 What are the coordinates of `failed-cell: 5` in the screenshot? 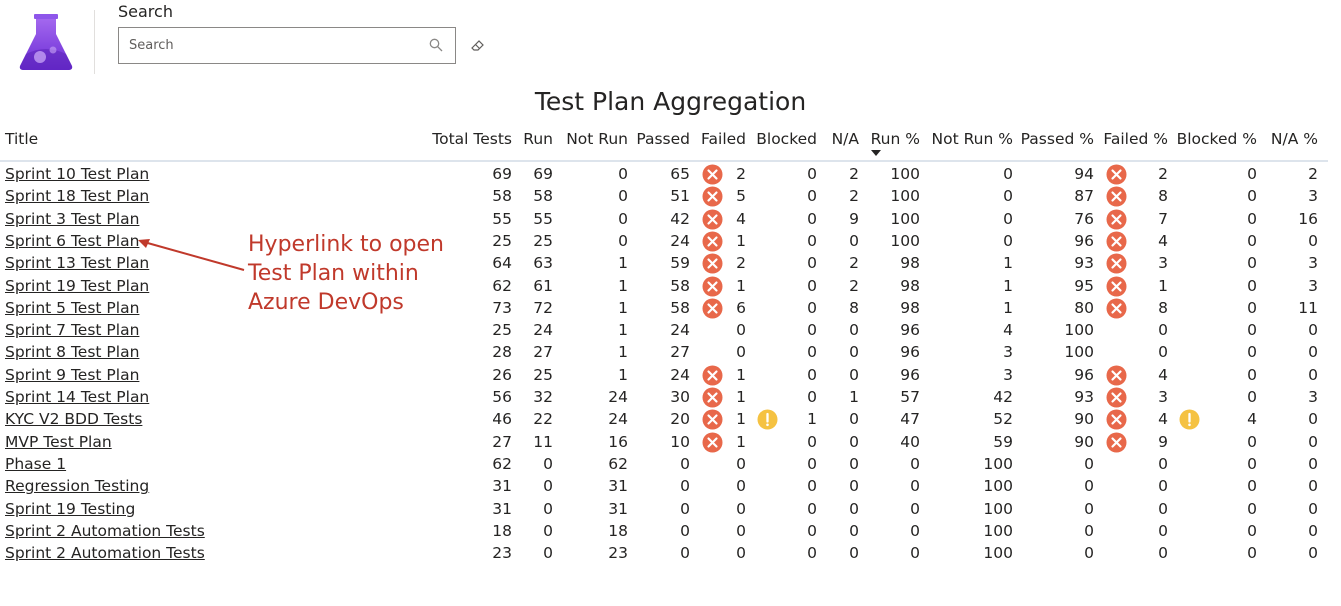 It's located at (741, 196).